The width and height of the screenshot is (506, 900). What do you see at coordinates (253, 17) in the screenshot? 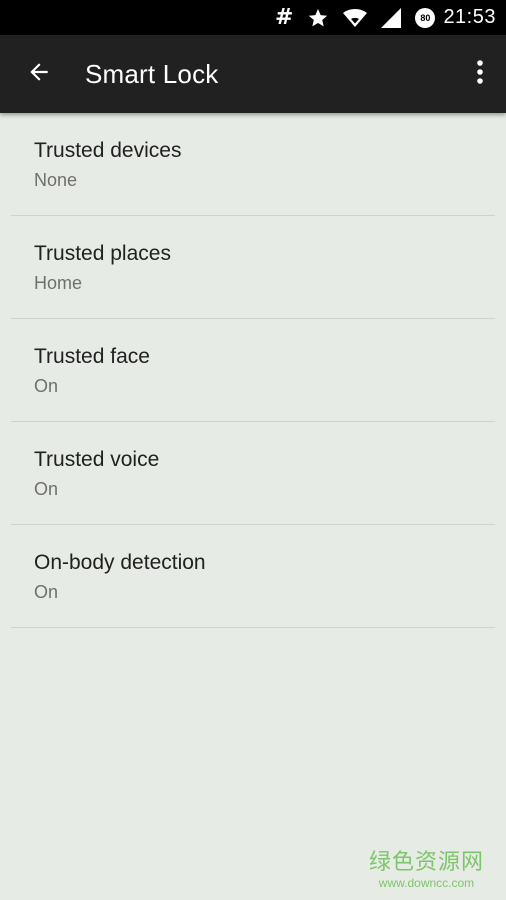
I see `status-bar: # 80 21:53` at bounding box center [253, 17].